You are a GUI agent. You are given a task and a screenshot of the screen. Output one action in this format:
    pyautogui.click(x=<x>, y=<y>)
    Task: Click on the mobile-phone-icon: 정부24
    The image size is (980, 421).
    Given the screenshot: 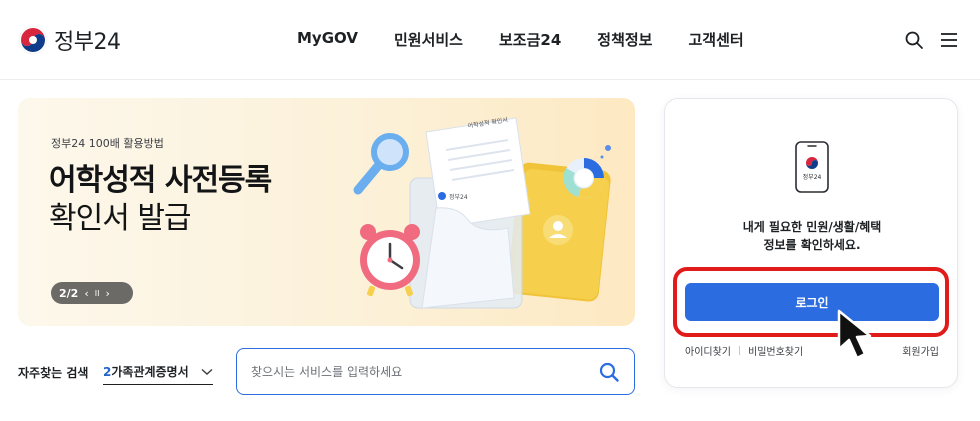 What is the action you would take?
    pyautogui.click(x=812, y=167)
    